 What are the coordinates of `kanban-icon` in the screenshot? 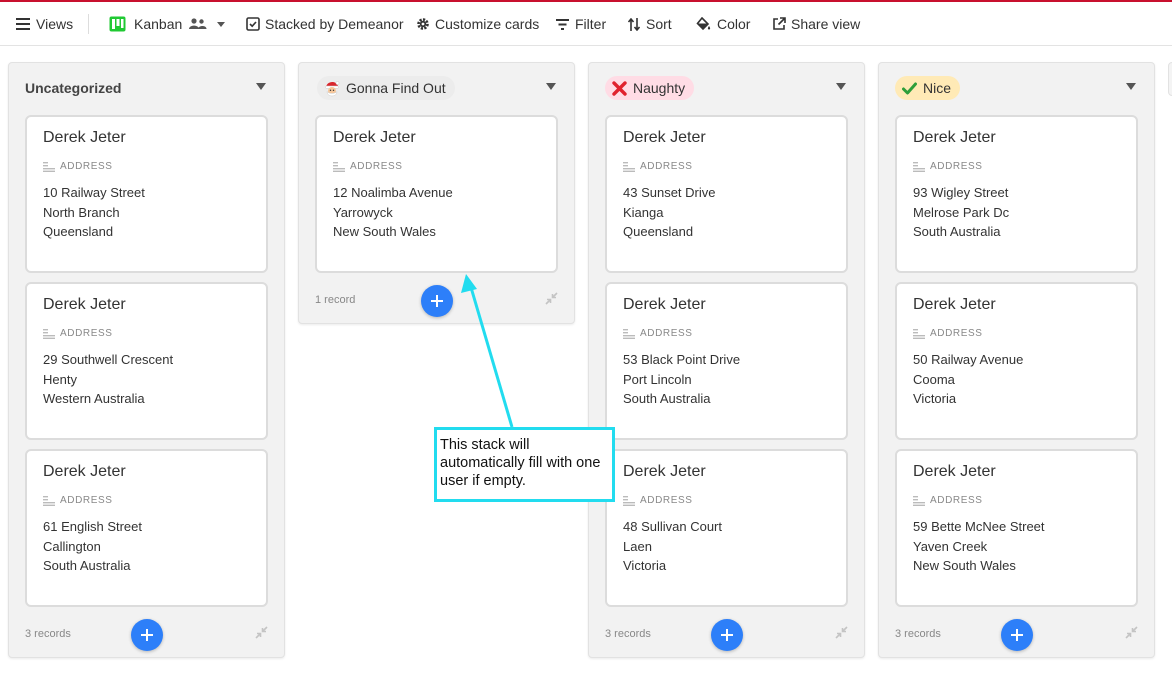 It's located at (117, 24).